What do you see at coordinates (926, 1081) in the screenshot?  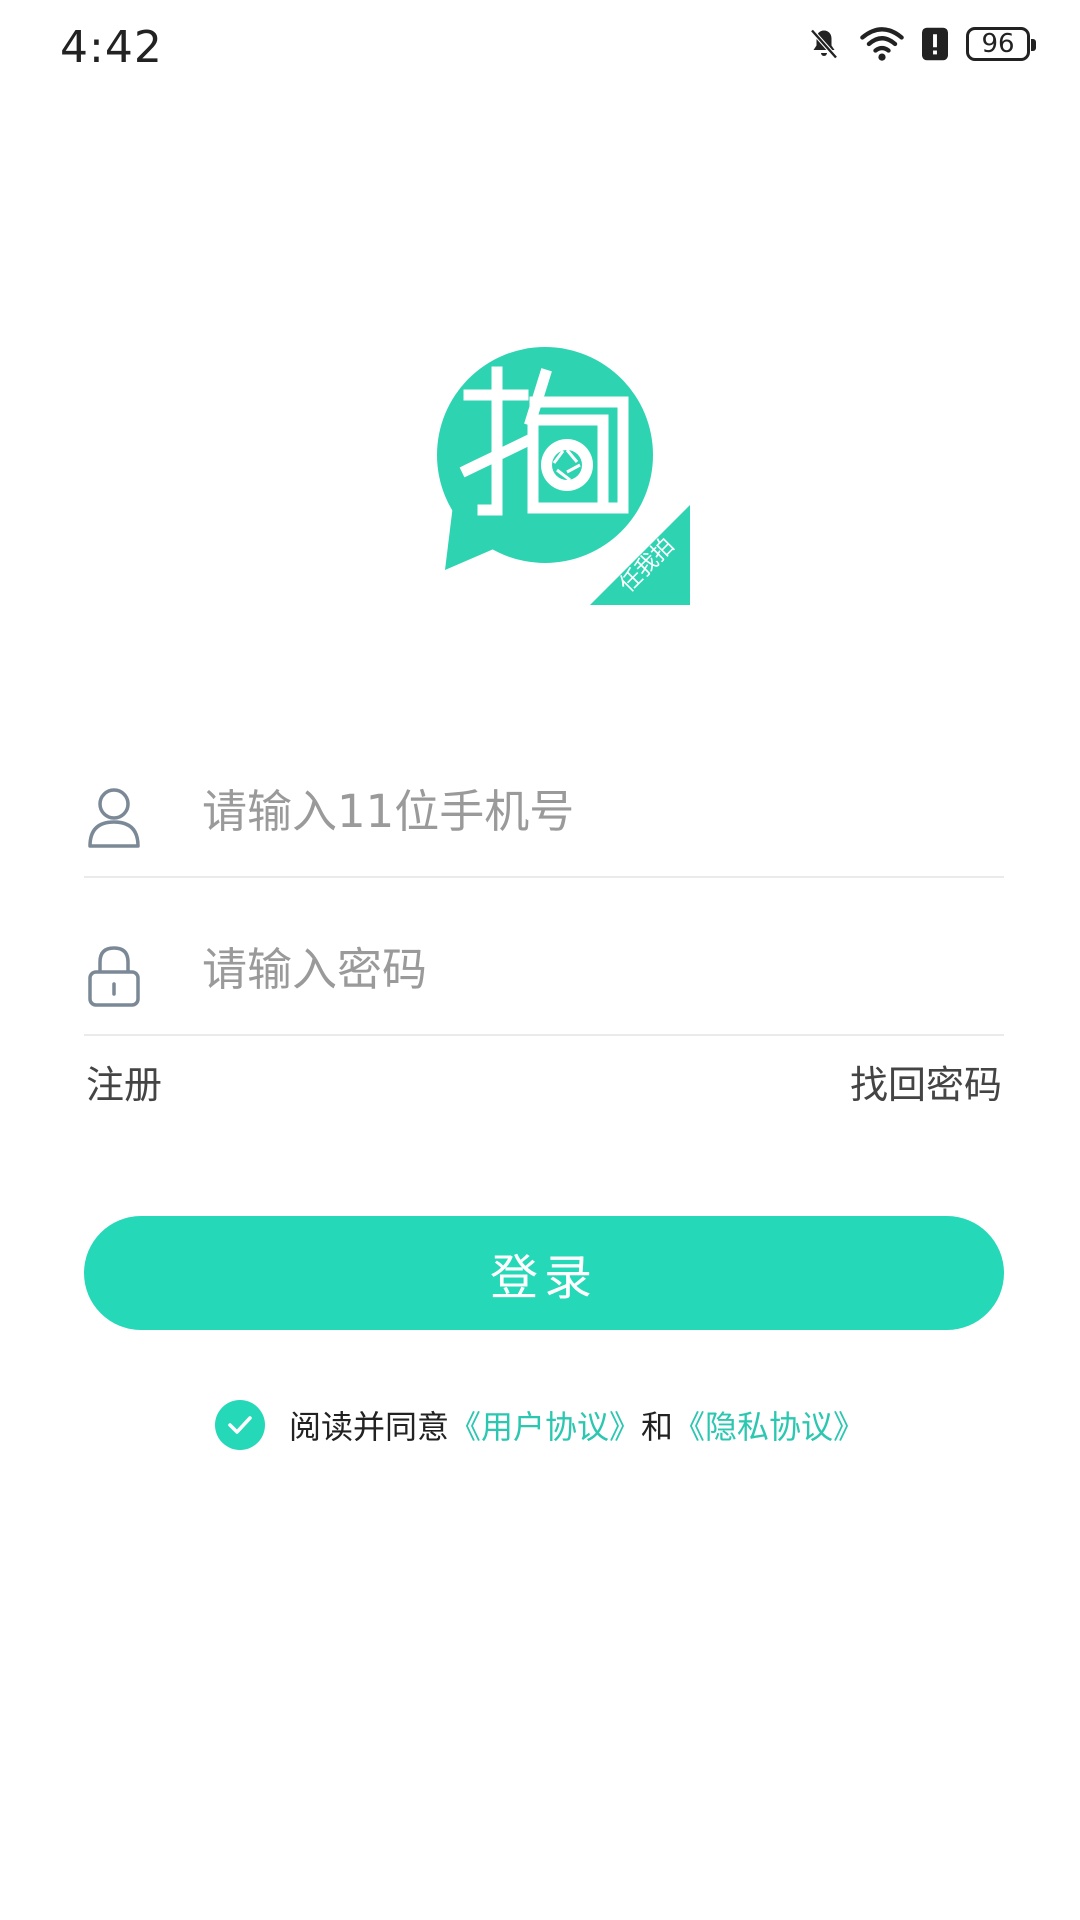 I see `forgot-password-link: 找回密码` at bounding box center [926, 1081].